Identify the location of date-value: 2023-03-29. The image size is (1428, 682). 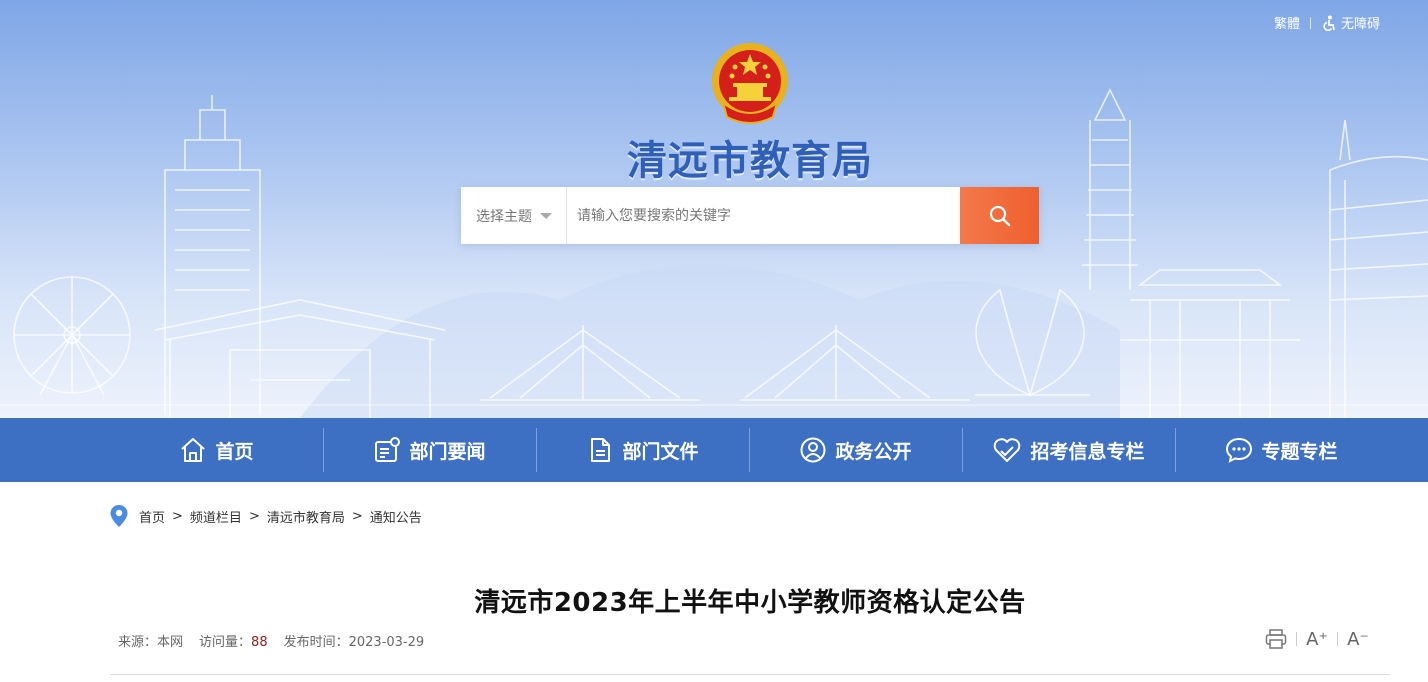
(386, 642).